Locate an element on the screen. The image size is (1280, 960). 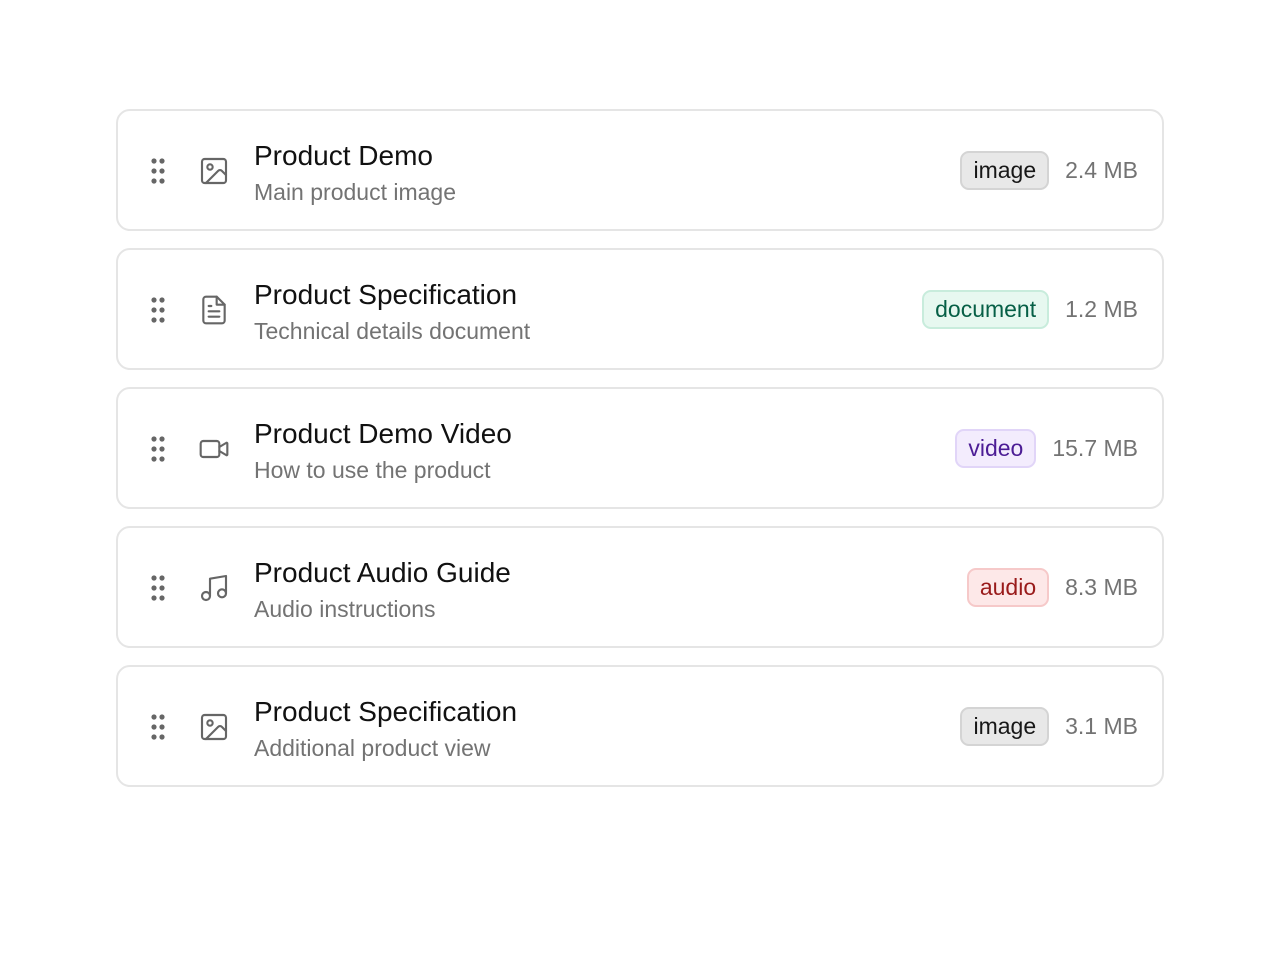
file-size: 15.7 MB is located at coordinates (1095, 447).